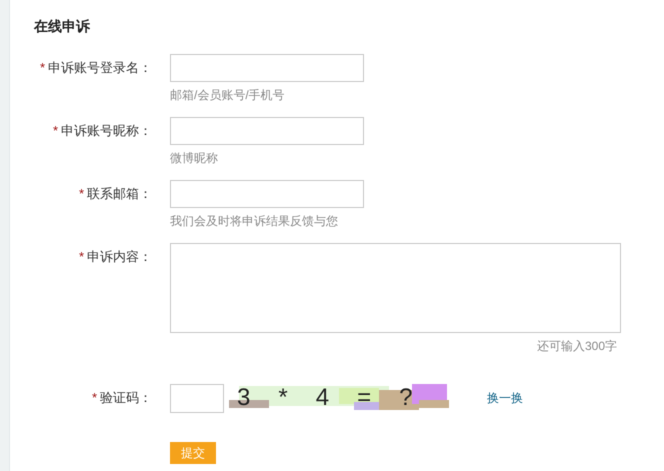 The image size is (664, 471). Describe the element at coordinates (254, 221) in the screenshot. I see `hint-text: 我们会及时将申诉结果反馈与您` at that location.